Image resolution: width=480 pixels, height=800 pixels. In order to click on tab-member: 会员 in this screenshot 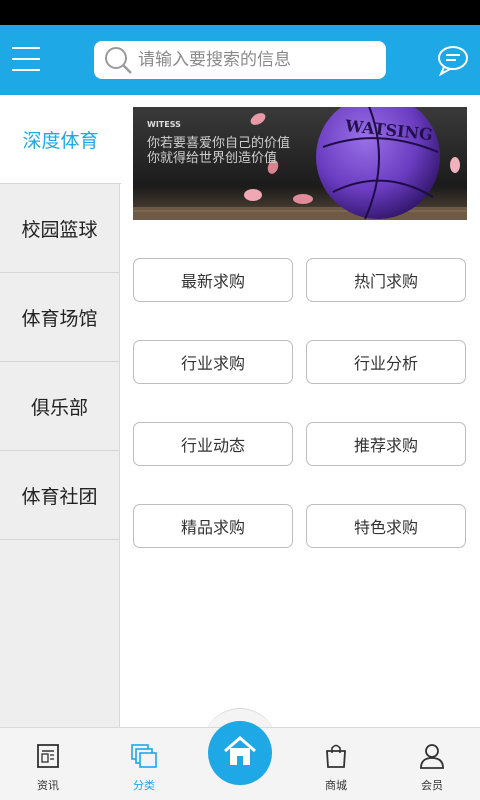, I will do `click(432, 764)`.